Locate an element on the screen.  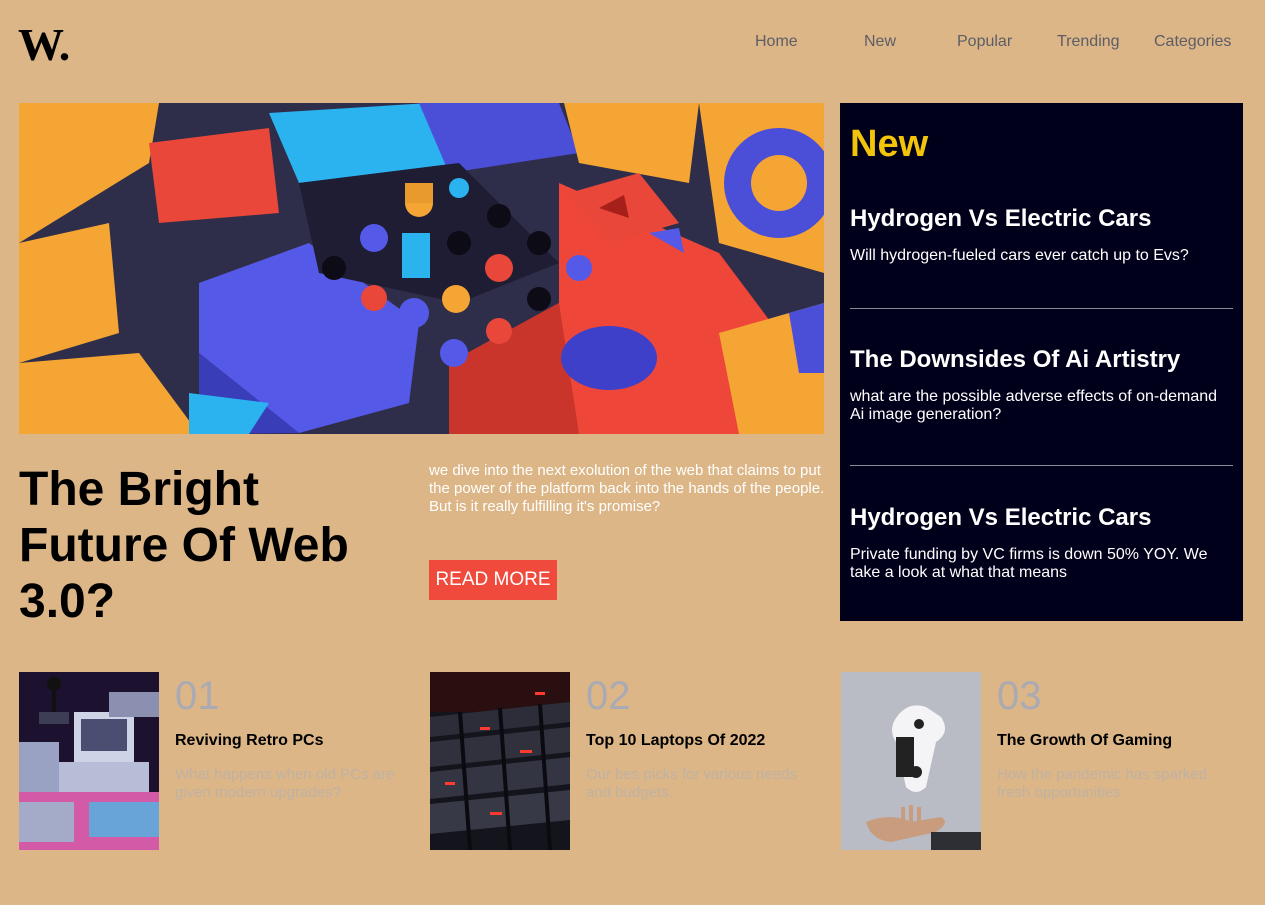
article-number: 01 is located at coordinates (197, 696).